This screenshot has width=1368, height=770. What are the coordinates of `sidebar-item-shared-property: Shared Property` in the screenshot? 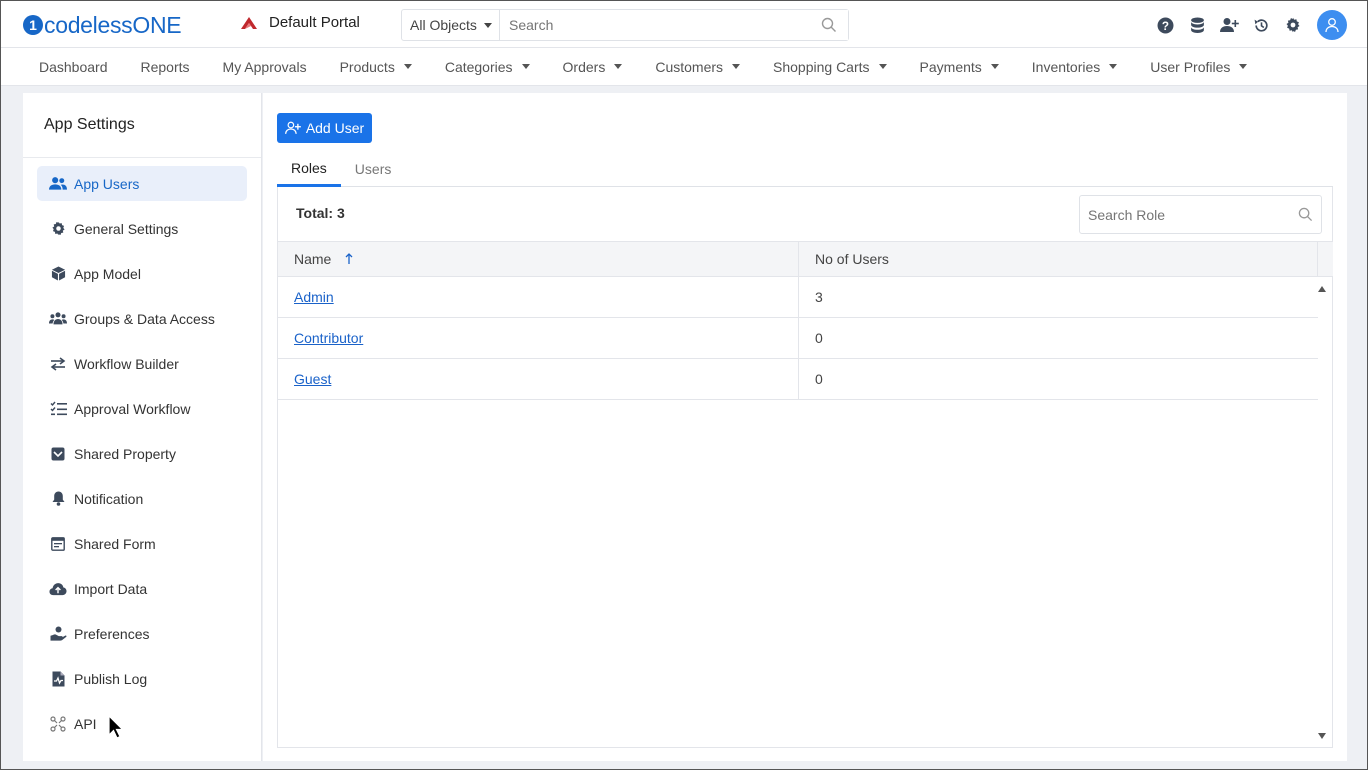 It's located at (142, 453).